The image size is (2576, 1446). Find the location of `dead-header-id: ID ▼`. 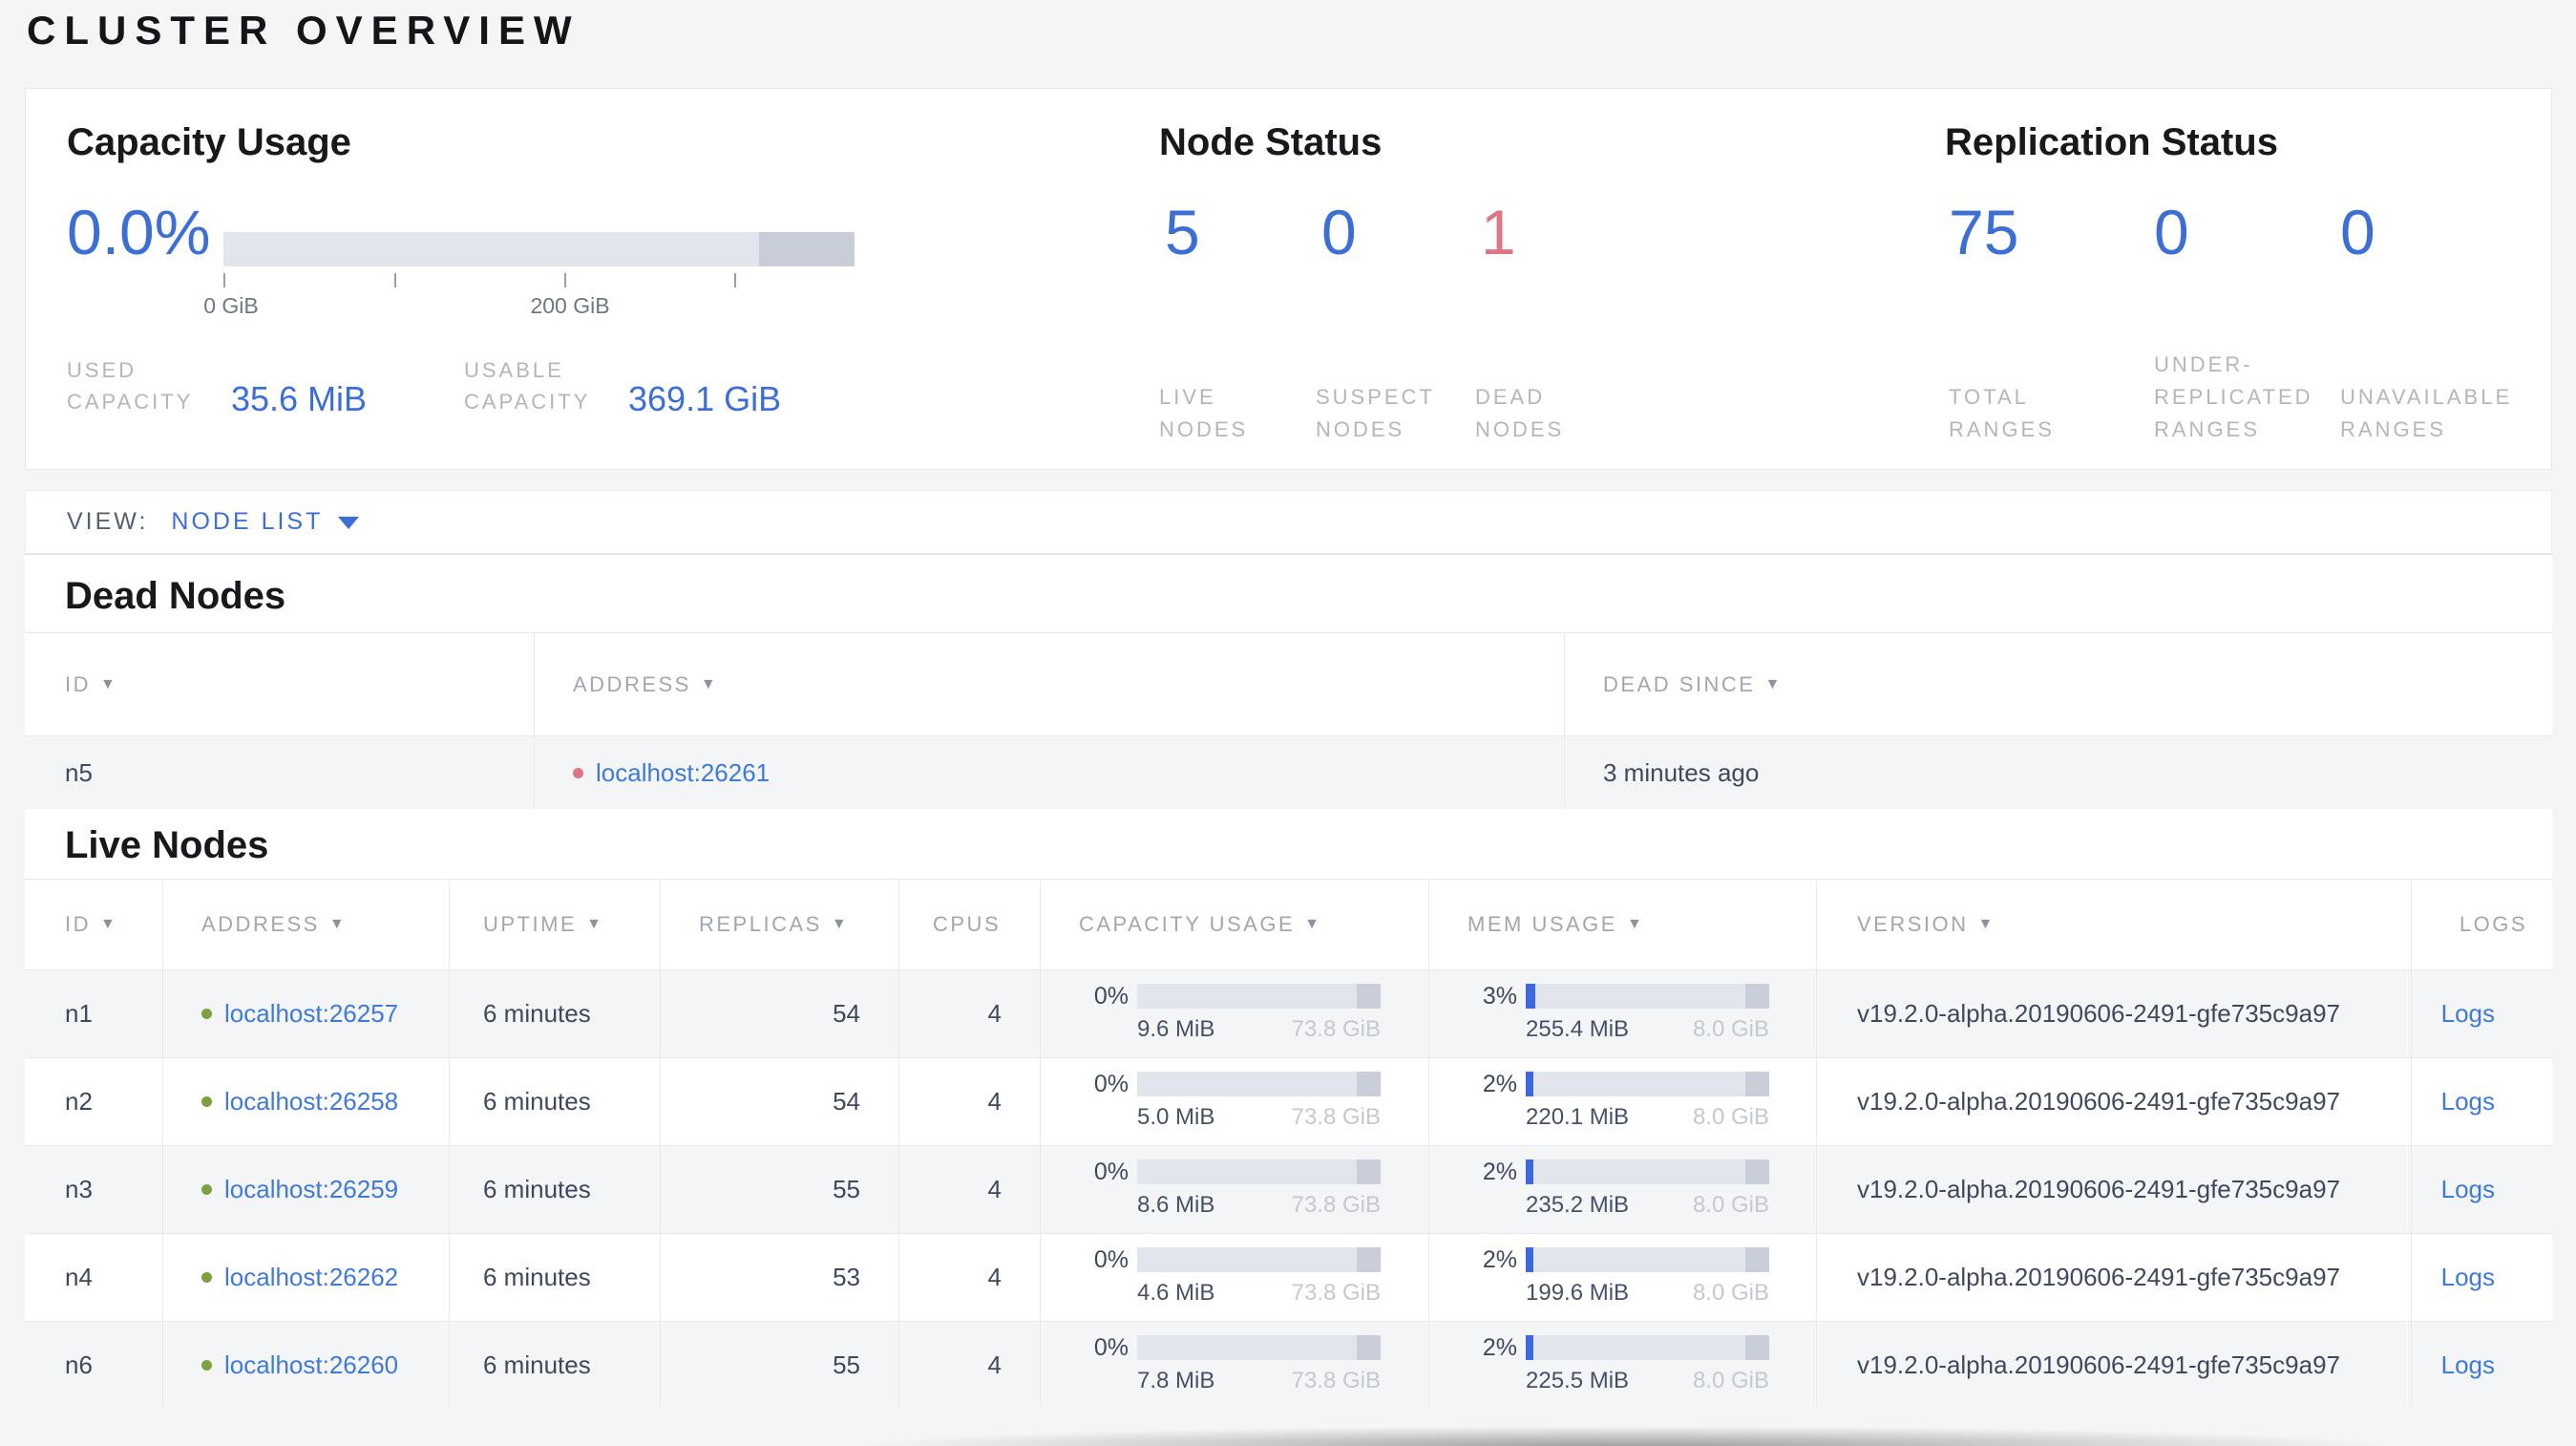

dead-header-id: ID ▼ is located at coordinates (279, 684).